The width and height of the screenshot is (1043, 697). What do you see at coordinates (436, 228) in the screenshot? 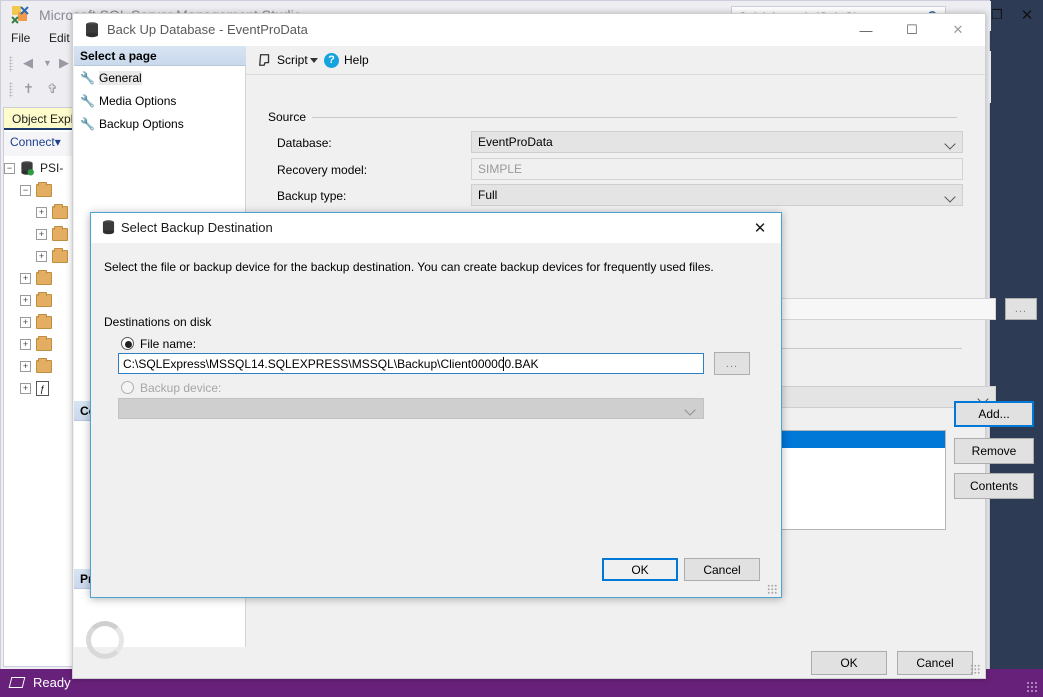
I see `sbd-titlebar: Select Backup Destination ✕` at bounding box center [436, 228].